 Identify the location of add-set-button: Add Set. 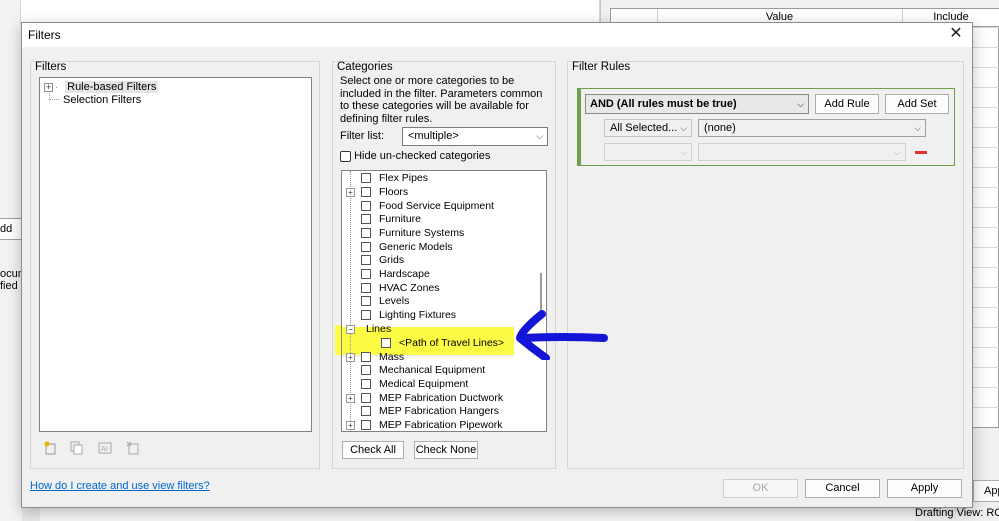
(917, 104).